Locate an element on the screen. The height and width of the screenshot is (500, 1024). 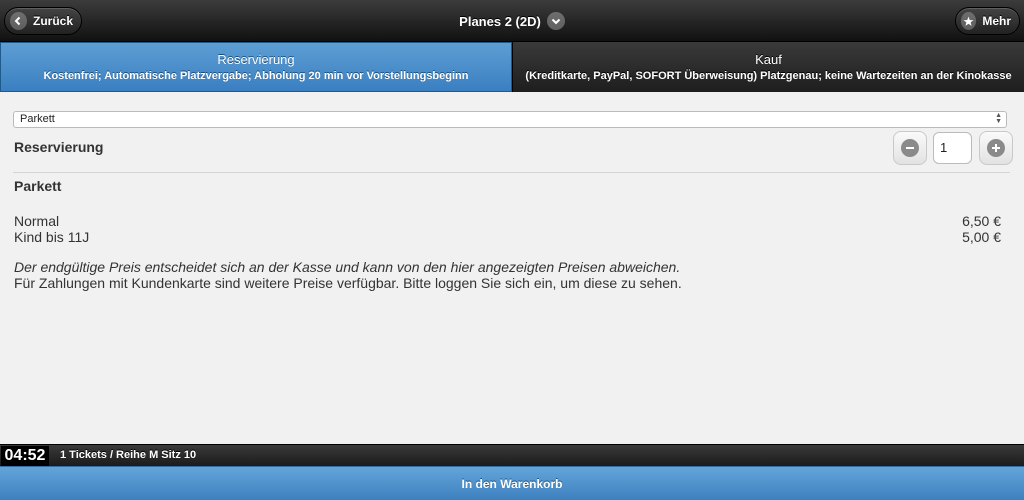
star-icon is located at coordinates (969, 21).